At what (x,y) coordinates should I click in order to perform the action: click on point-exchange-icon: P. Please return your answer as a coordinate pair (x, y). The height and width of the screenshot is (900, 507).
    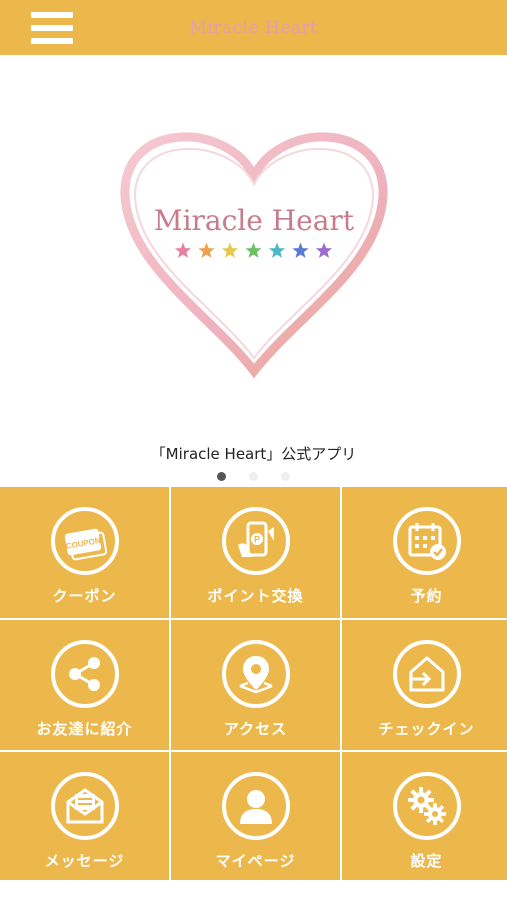
    Looking at the image, I should click on (255, 541).